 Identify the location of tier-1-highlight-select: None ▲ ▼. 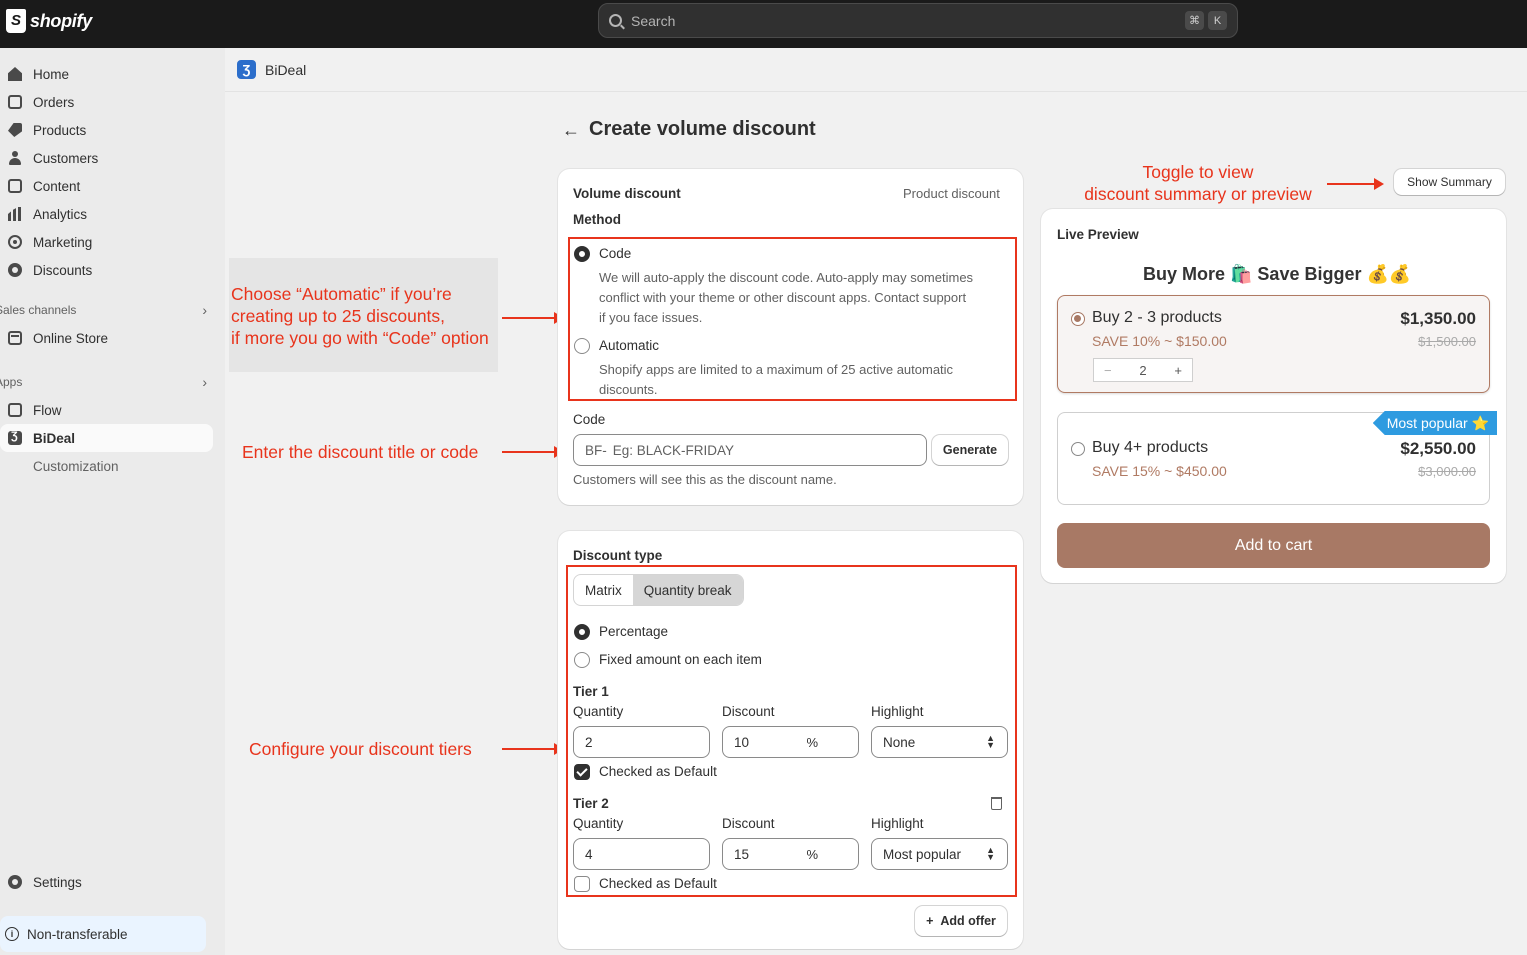
(939, 742).